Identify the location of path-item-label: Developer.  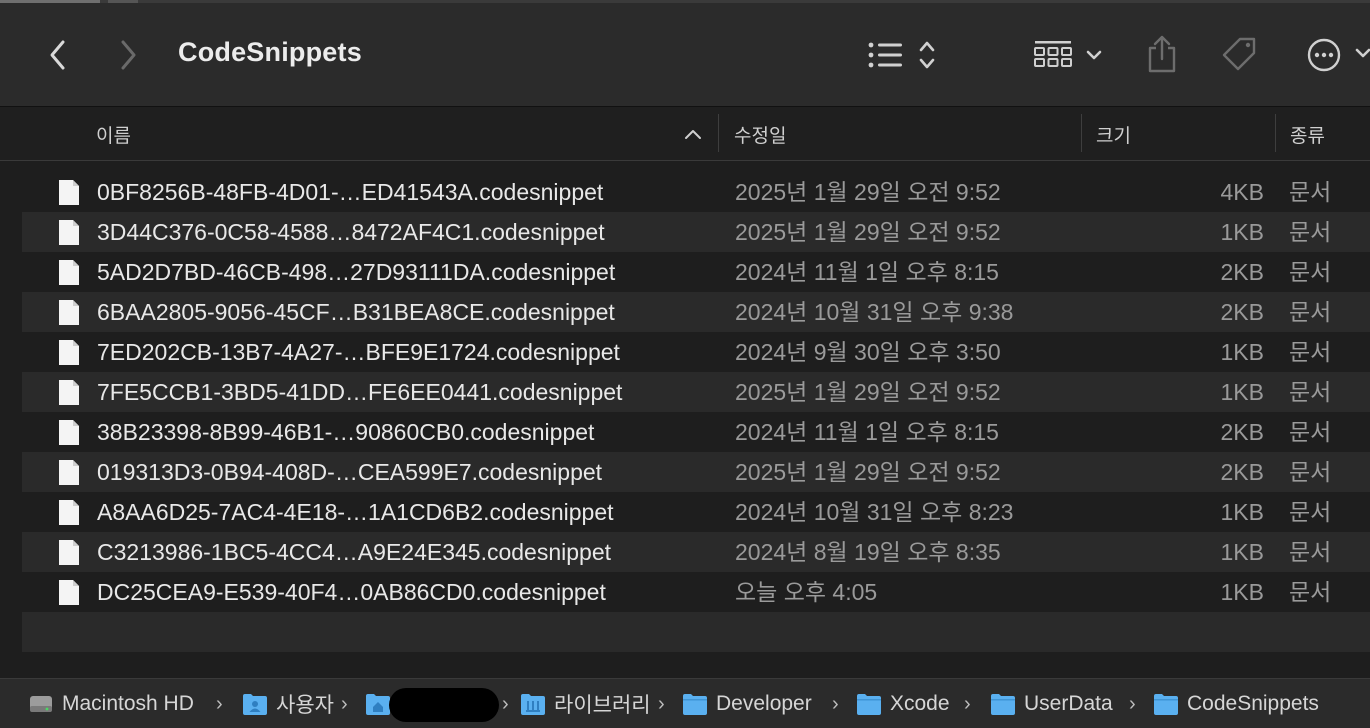
(764, 703).